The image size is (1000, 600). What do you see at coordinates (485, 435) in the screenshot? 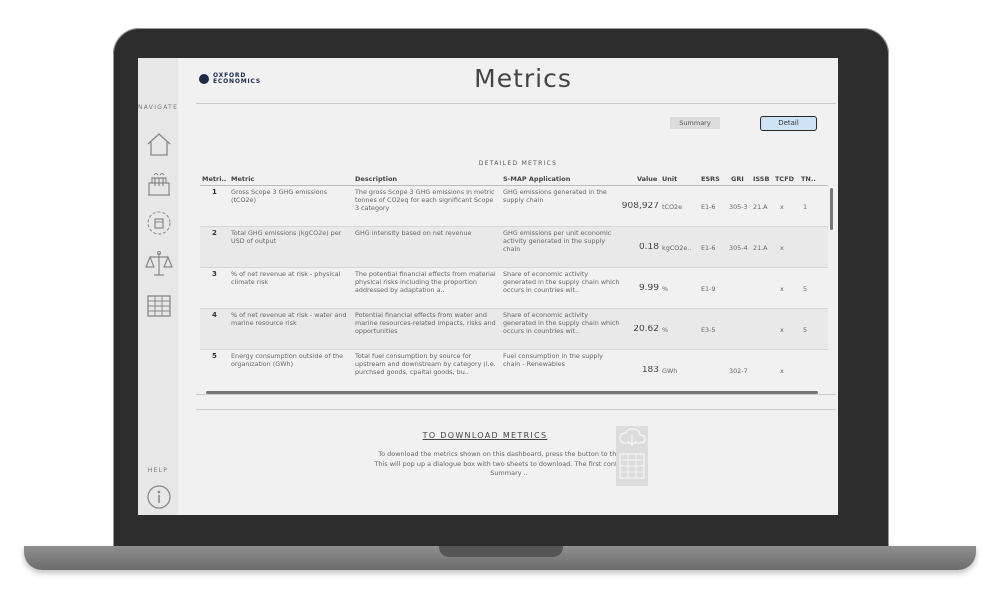
I see `download-title: TO DOWNLOAD METRICS` at bounding box center [485, 435].